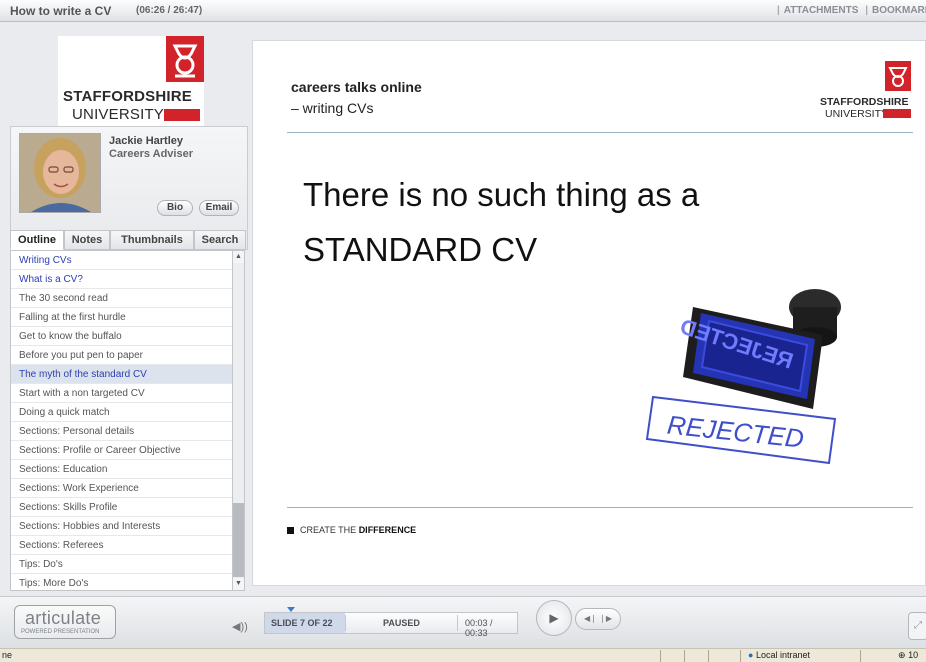 The image size is (926, 662). I want to click on outline-item: Sections: Work Experience, so click(121, 488).